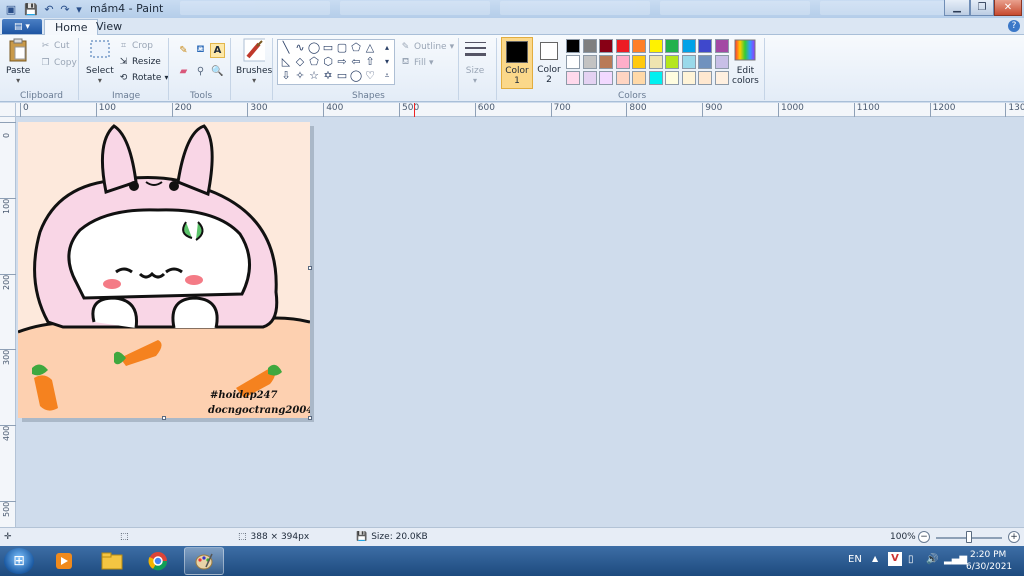 Image resolution: width=1024 pixels, height=576 pixels. I want to click on six-point-star-shape-icon: ✡, so click(328, 75).